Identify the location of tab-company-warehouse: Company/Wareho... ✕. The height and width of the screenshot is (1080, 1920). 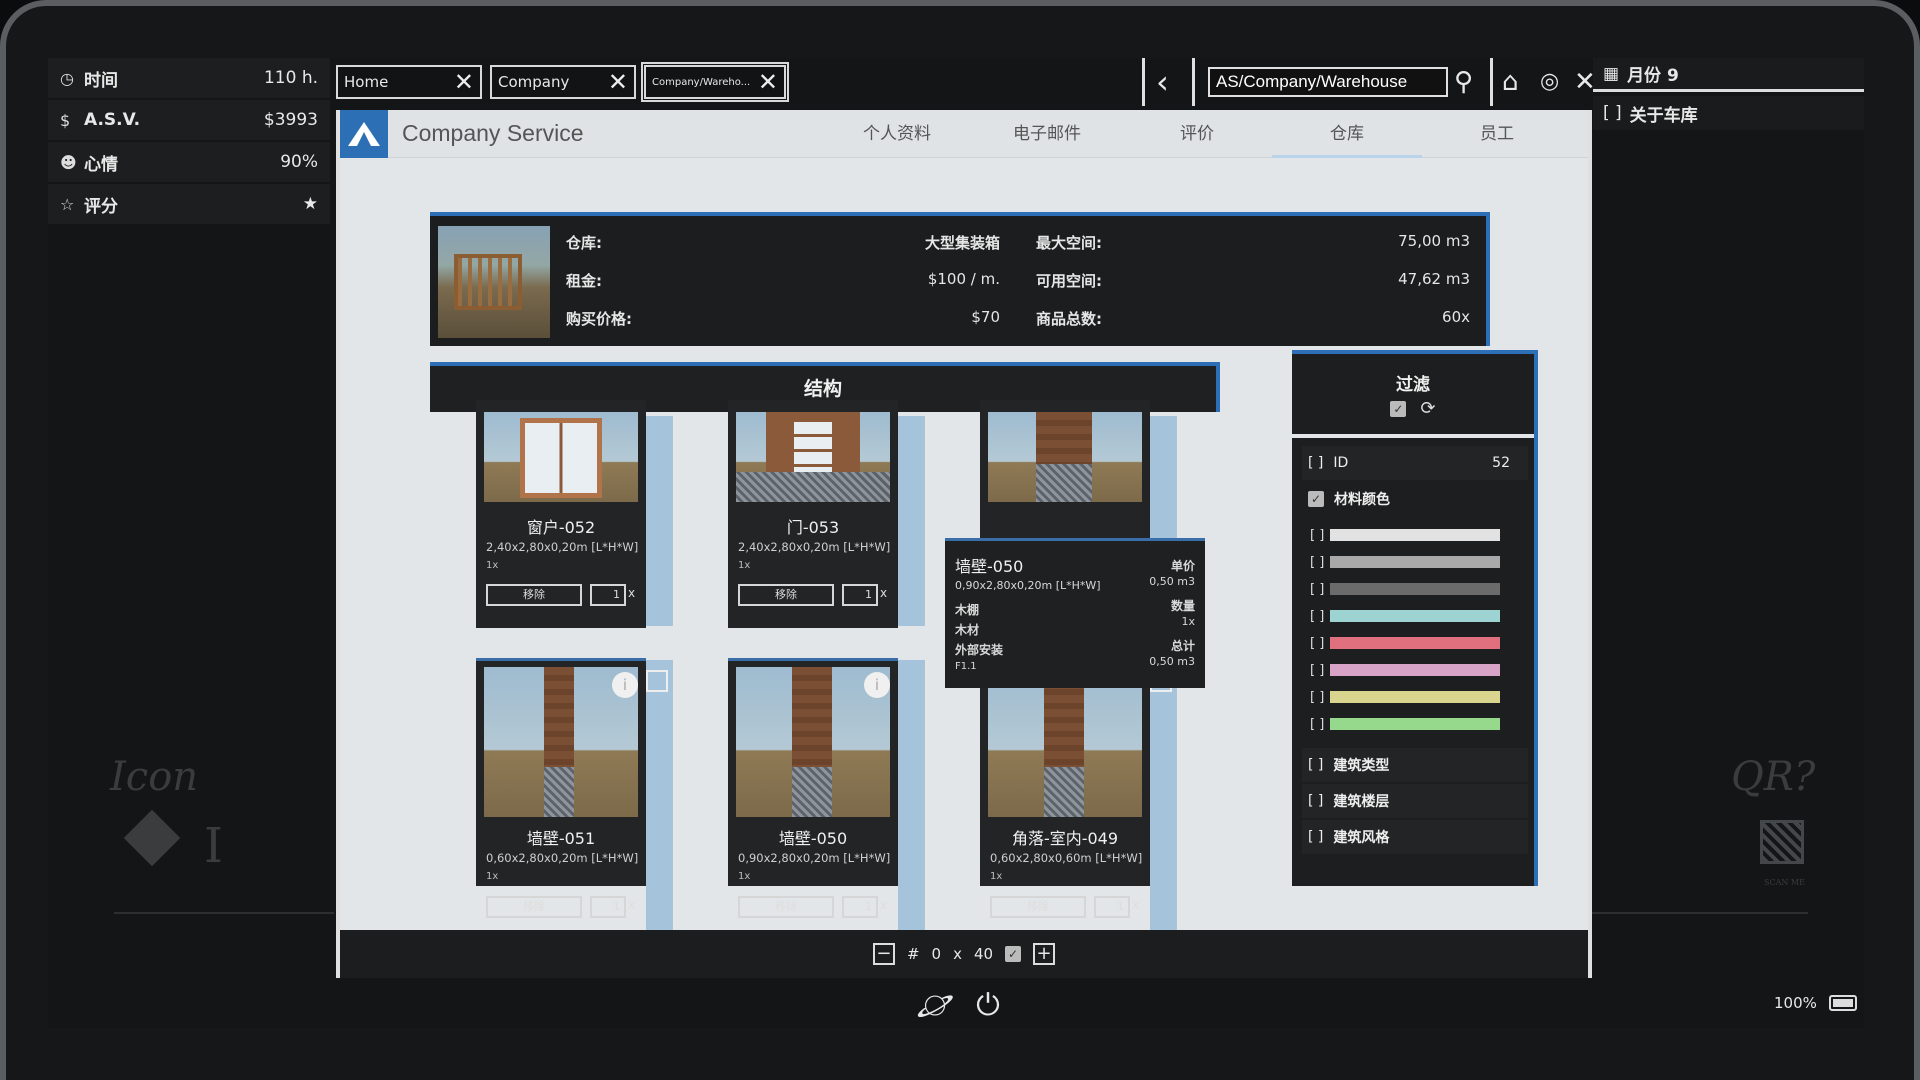
(715, 82).